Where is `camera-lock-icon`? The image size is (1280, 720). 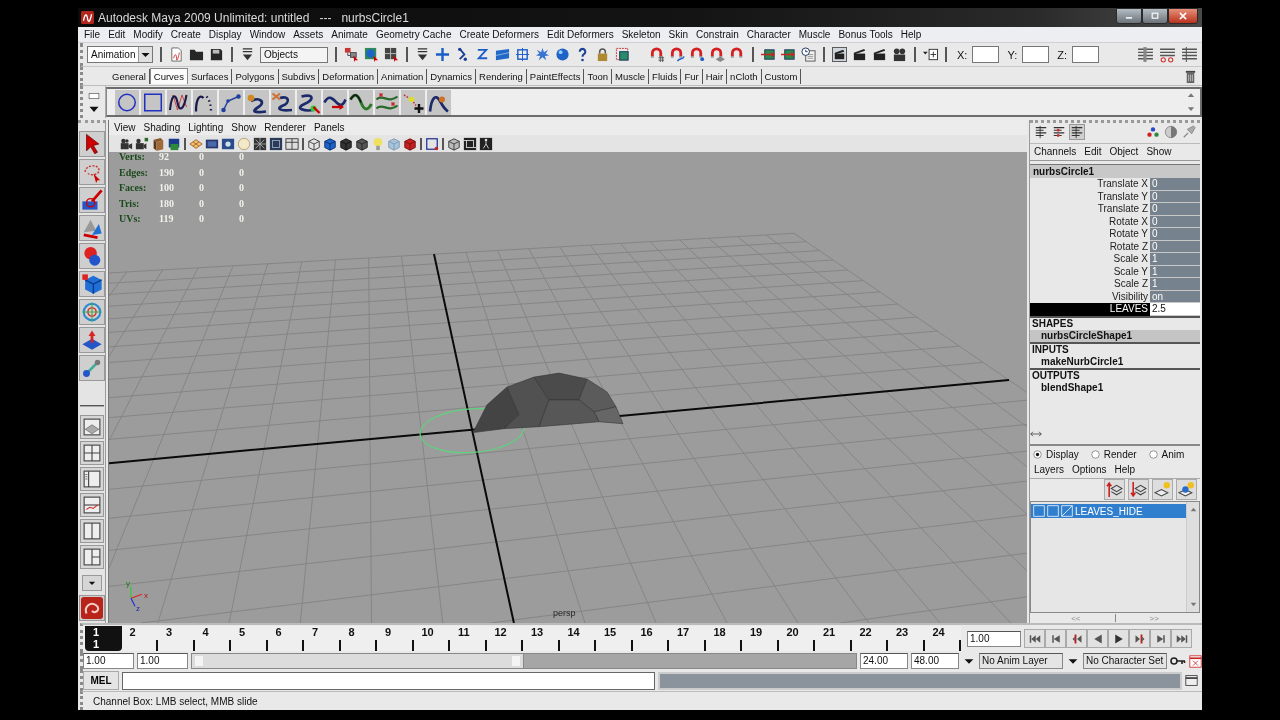 camera-lock-icon is located at coordinates (142, 143).